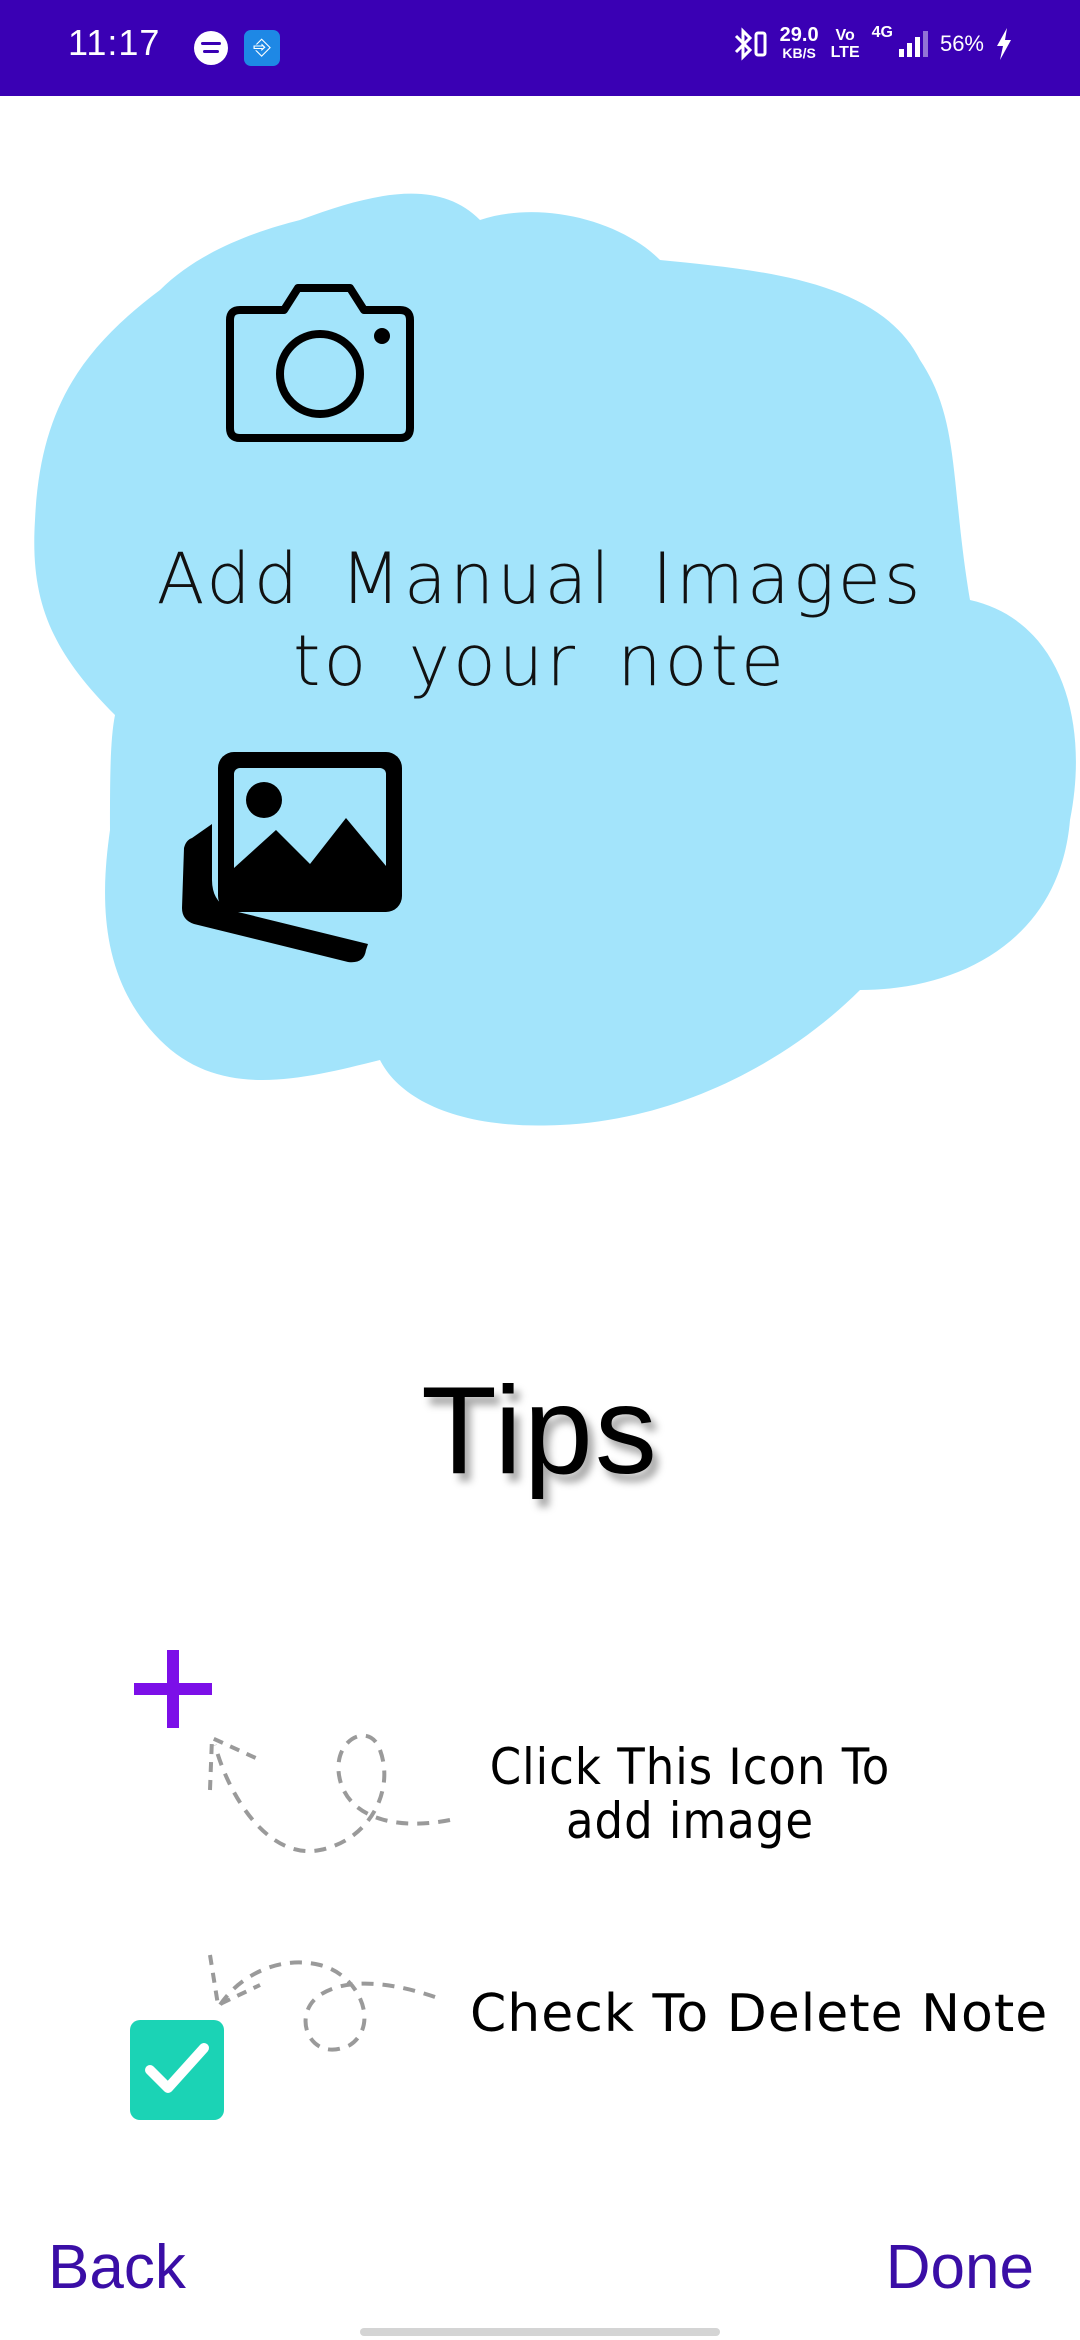 This screenshot has width=1080, height=2340. Describe the element at coordinates (540, 620) in the screenshot. I see `illustration-title: Add Manual Images to your note` at that location.